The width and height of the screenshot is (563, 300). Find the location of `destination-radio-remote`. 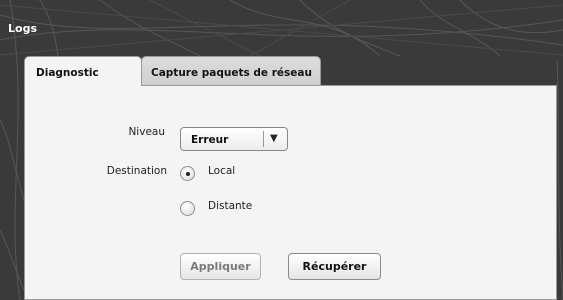

destination-radio-remote is located at coordinates (187, 208).